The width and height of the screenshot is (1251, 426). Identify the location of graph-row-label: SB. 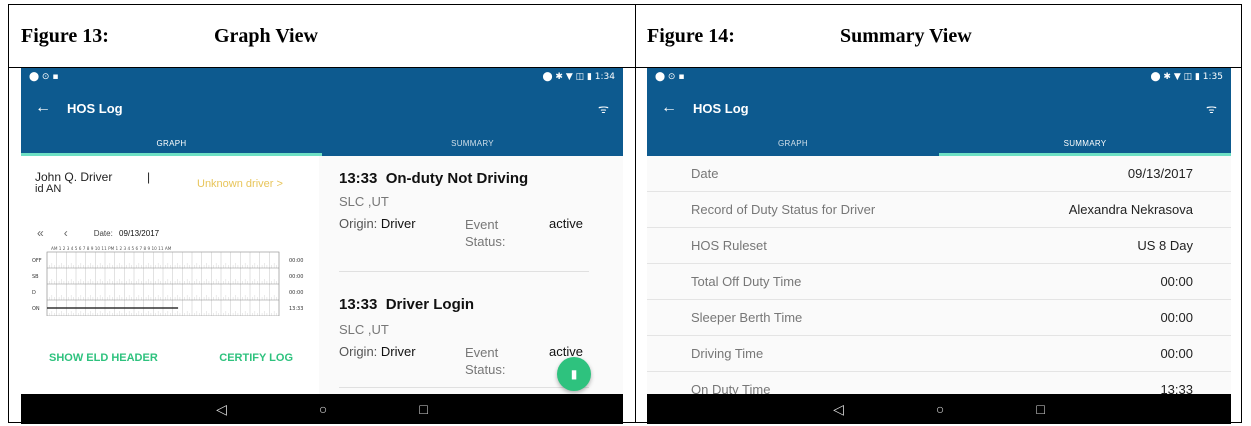
(35, 277).